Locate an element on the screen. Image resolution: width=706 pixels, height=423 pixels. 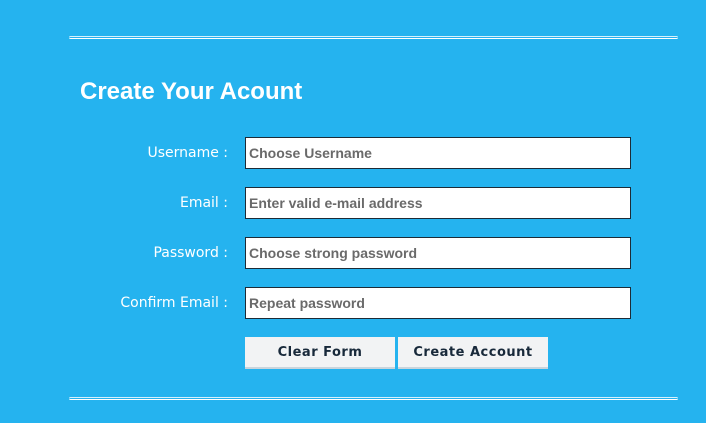
confirm-email-label: Confirm Email : is located at coordinates (174, 303).